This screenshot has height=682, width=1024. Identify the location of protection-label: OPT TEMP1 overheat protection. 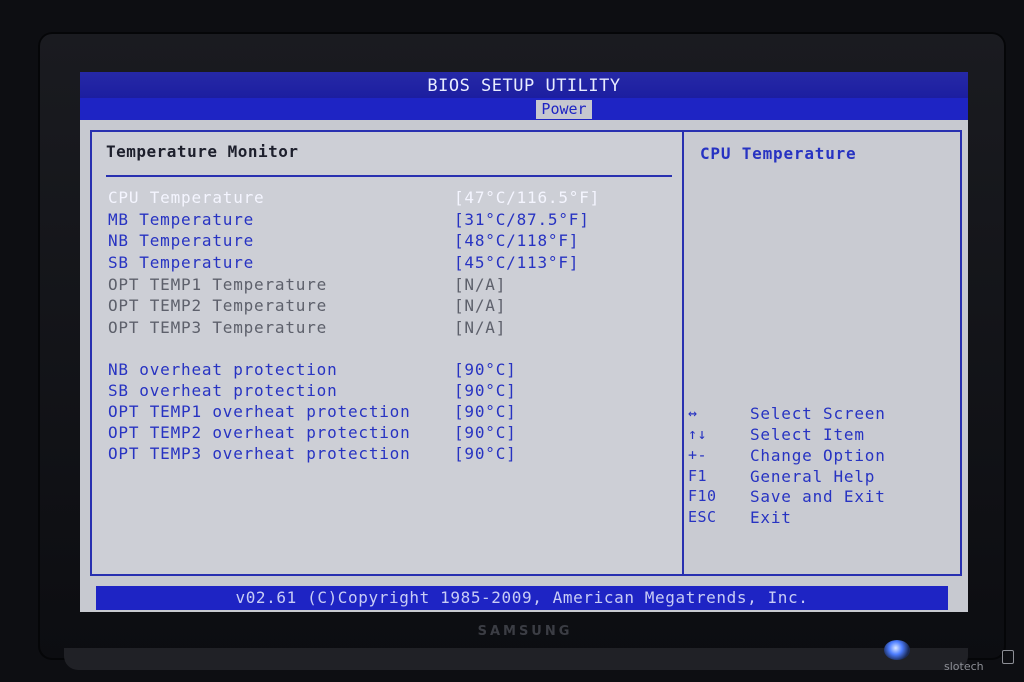
(259, 411).